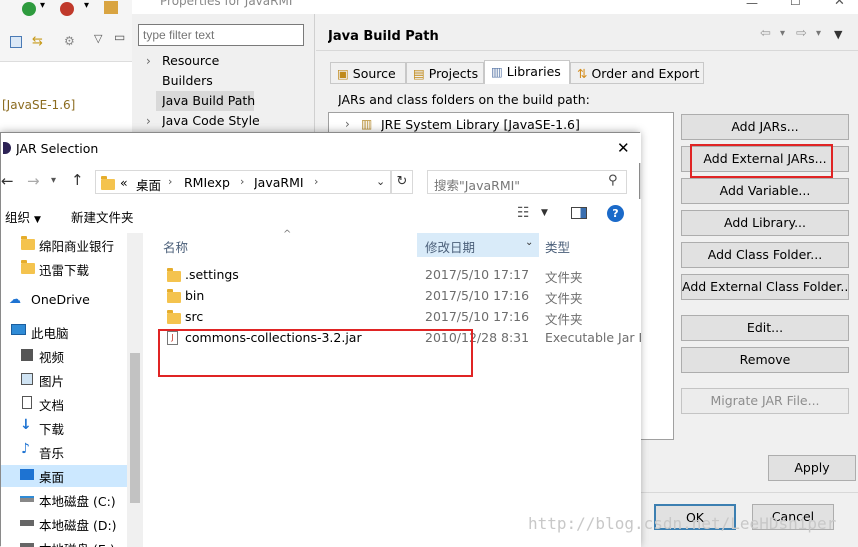 Image resolution: width=858 pixels, height=547 pixels. Describe the element at coordinates (194, 316) in the screenshot. I see `file-name-src: src` at that location.